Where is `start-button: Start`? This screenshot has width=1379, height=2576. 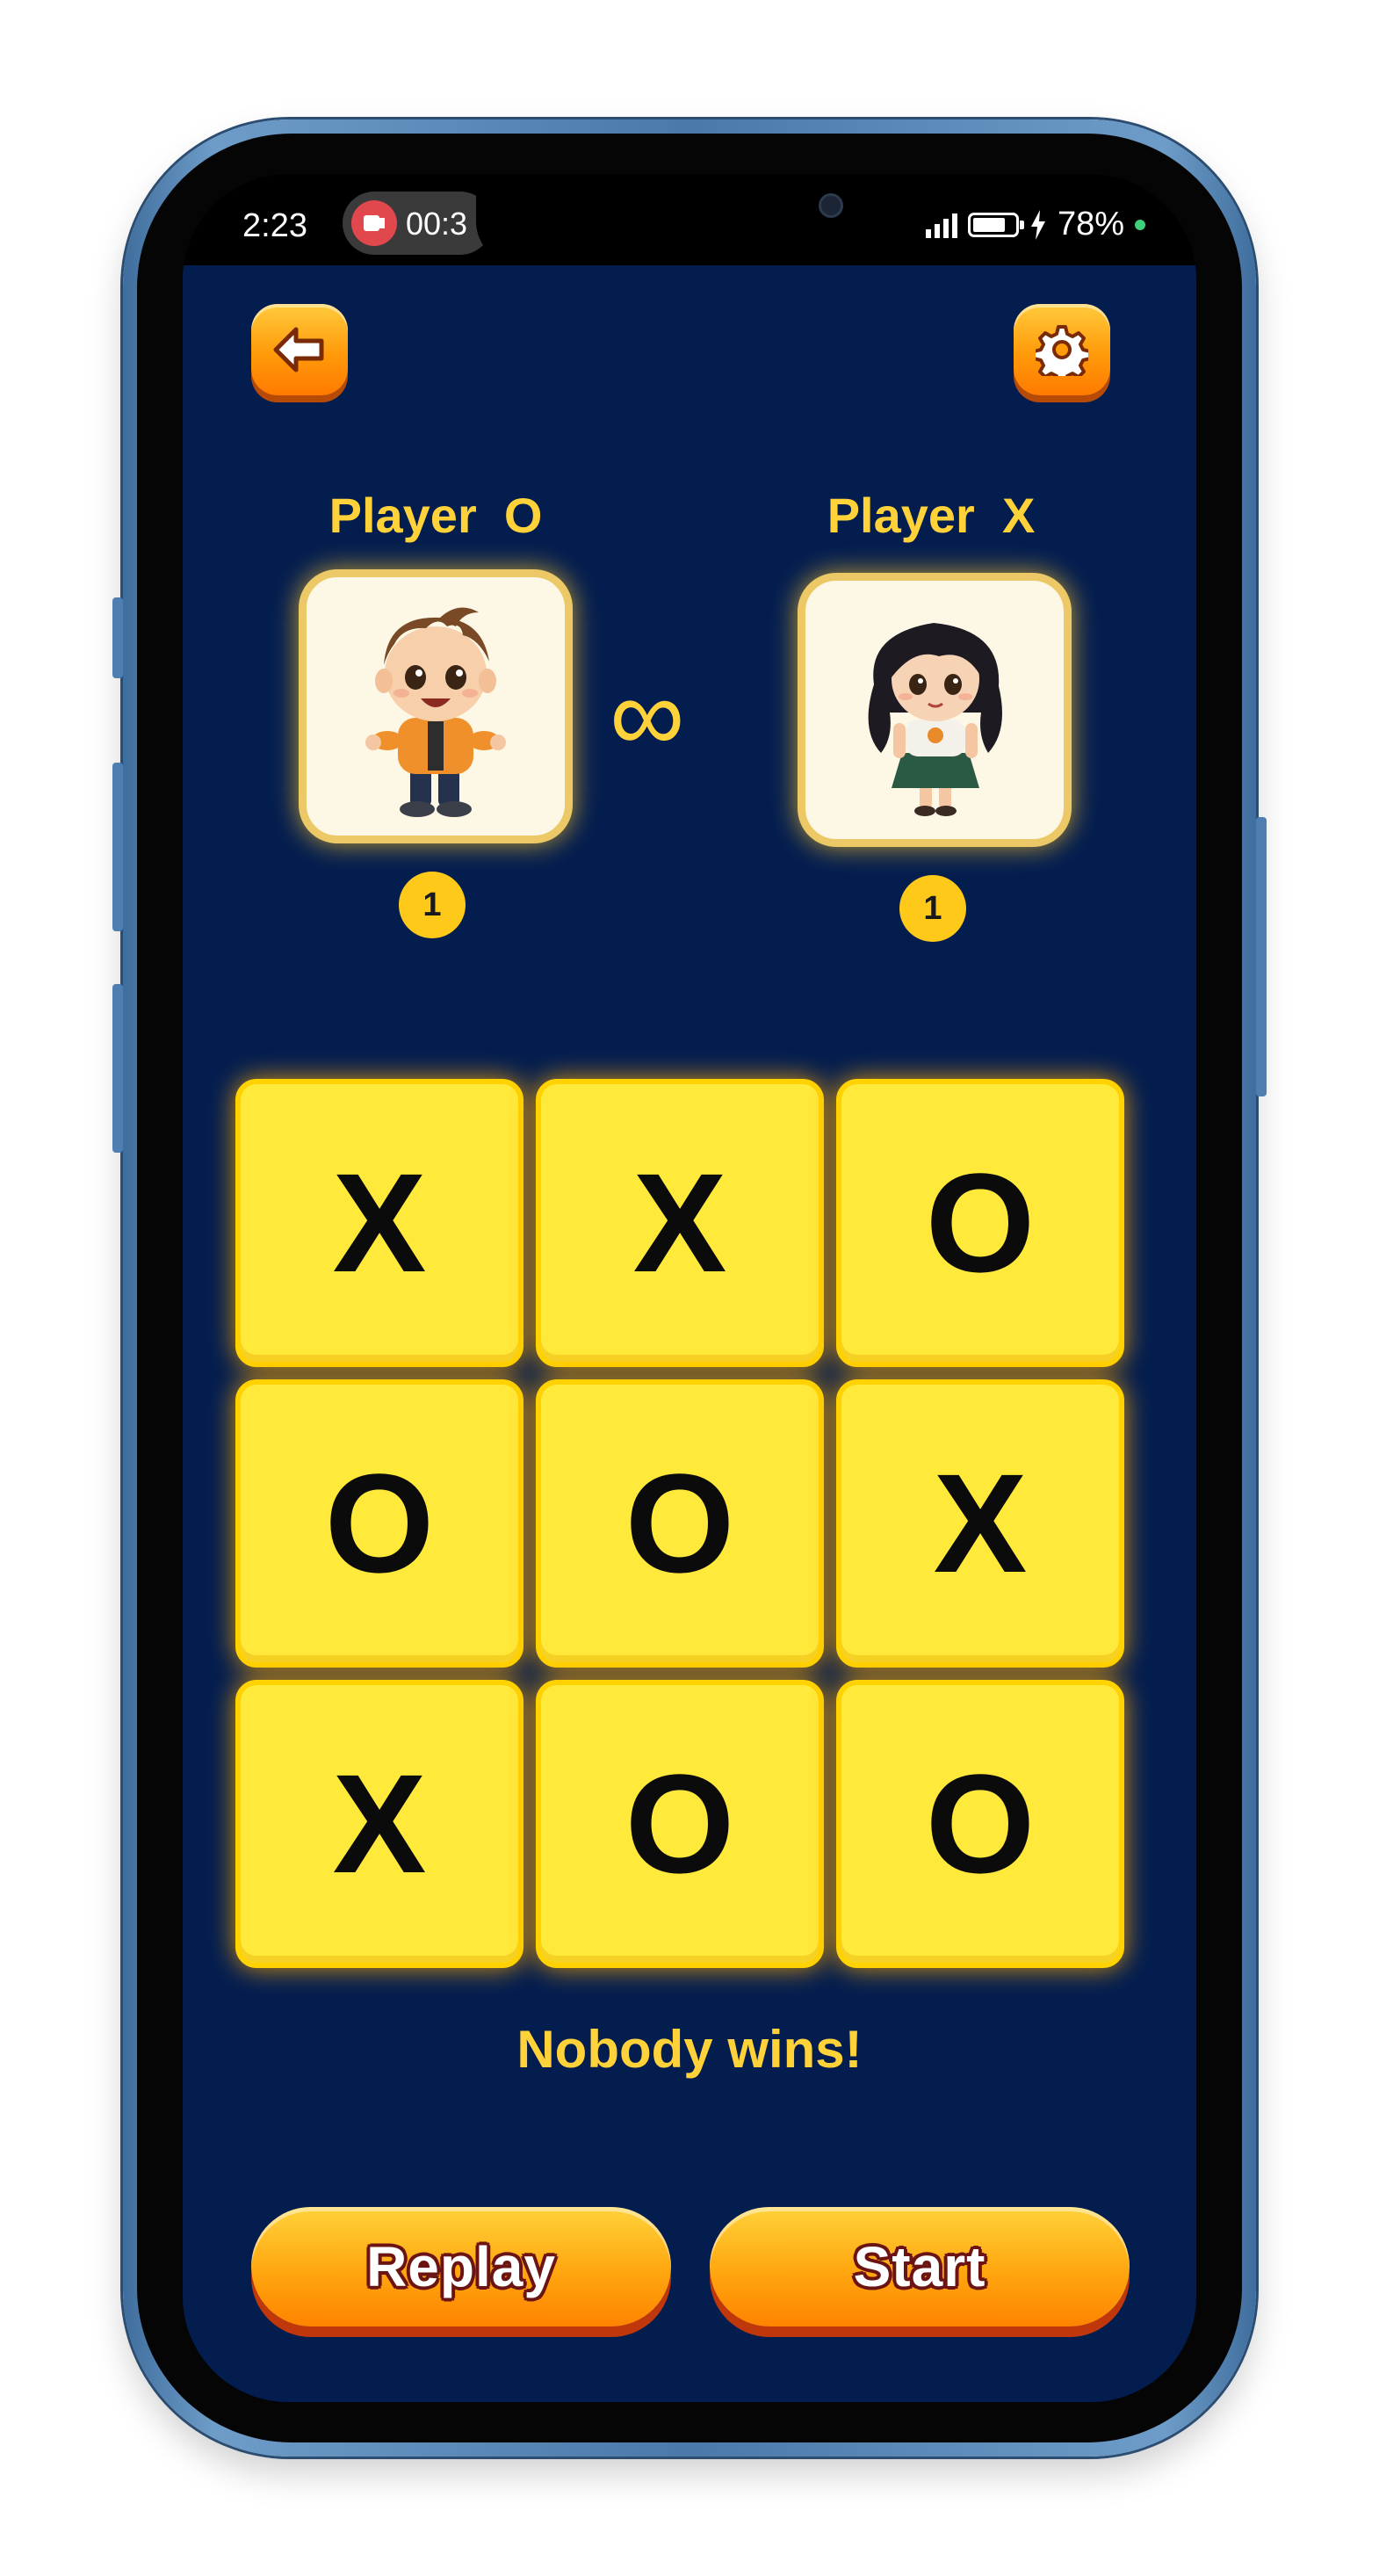
start-button: Start is located at coordinates (920, 2266).